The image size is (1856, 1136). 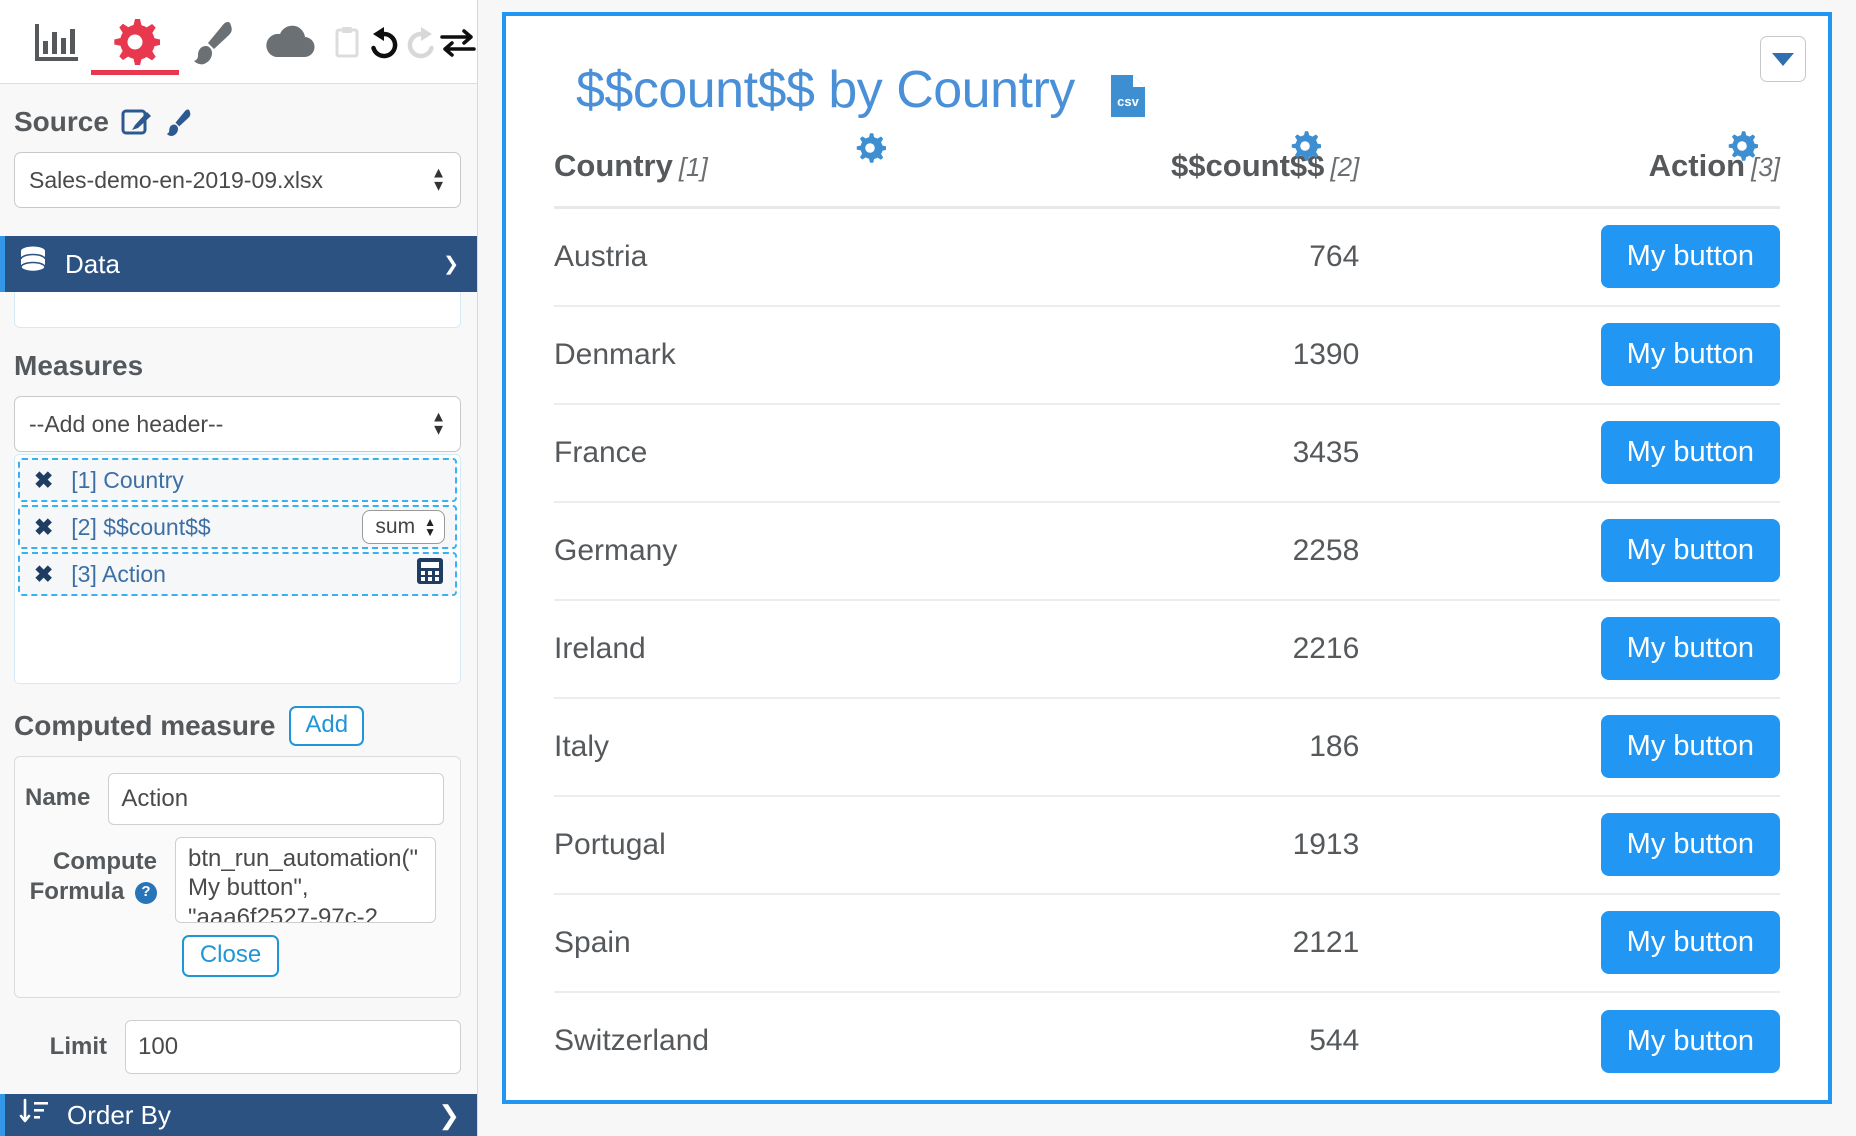 What do you see at coordinates (78, 1046) in the screenshot?
I see `limit-label: Limit` at bounding box center [78, 1046].